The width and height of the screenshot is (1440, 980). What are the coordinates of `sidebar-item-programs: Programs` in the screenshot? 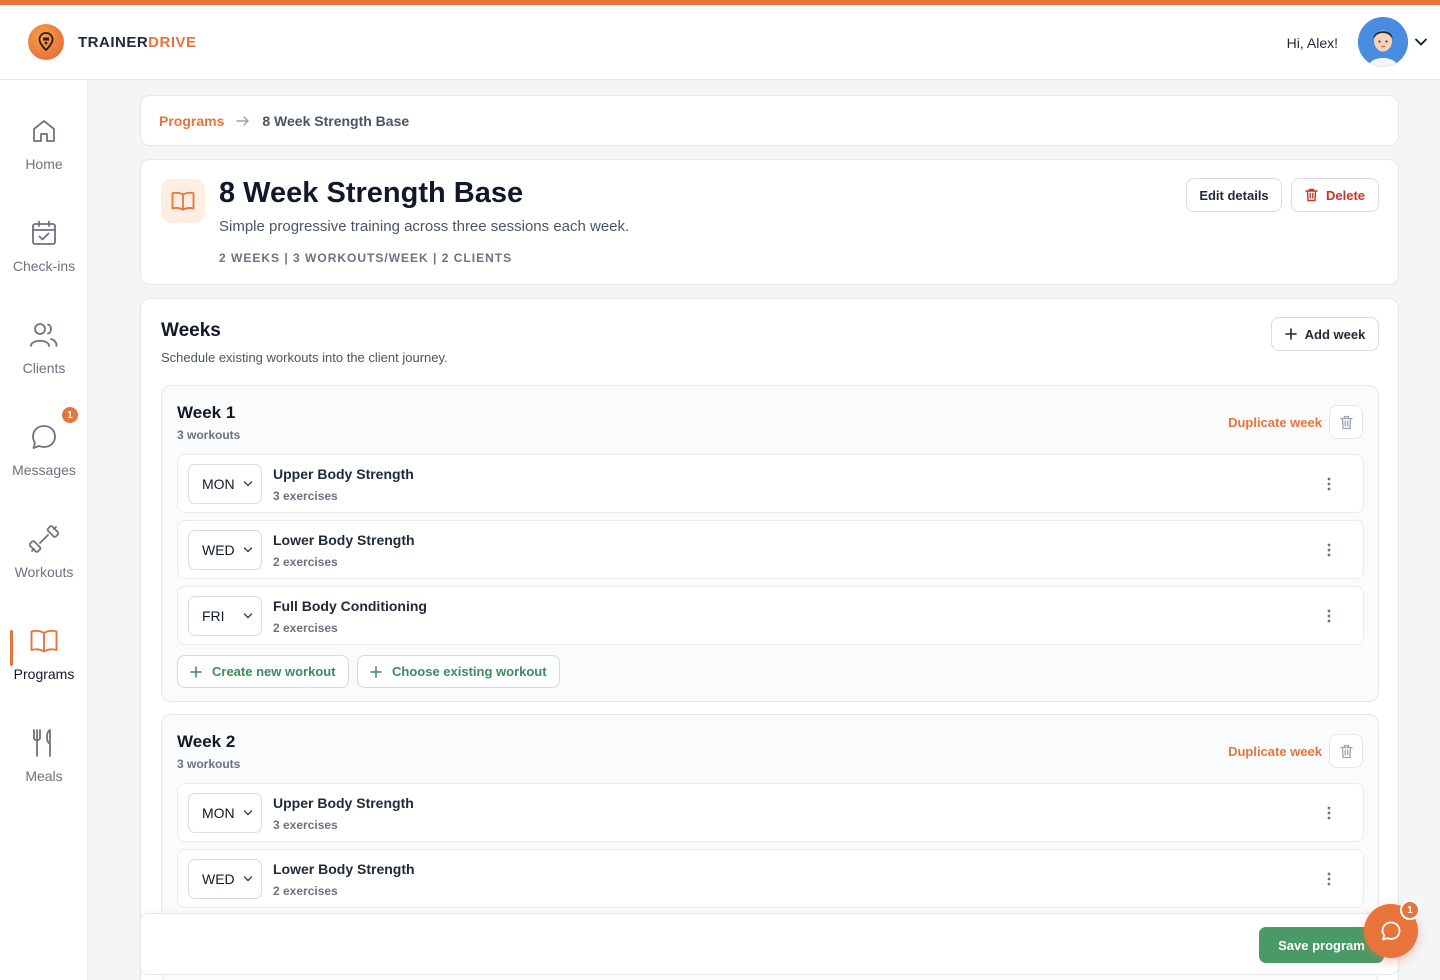 It's located at (44, 666).